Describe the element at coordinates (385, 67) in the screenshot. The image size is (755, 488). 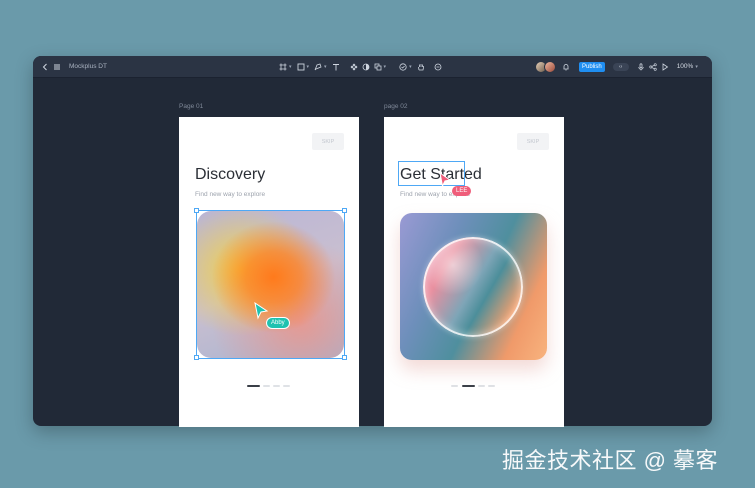
I see `layers-caret-icon: ▾` at that location.